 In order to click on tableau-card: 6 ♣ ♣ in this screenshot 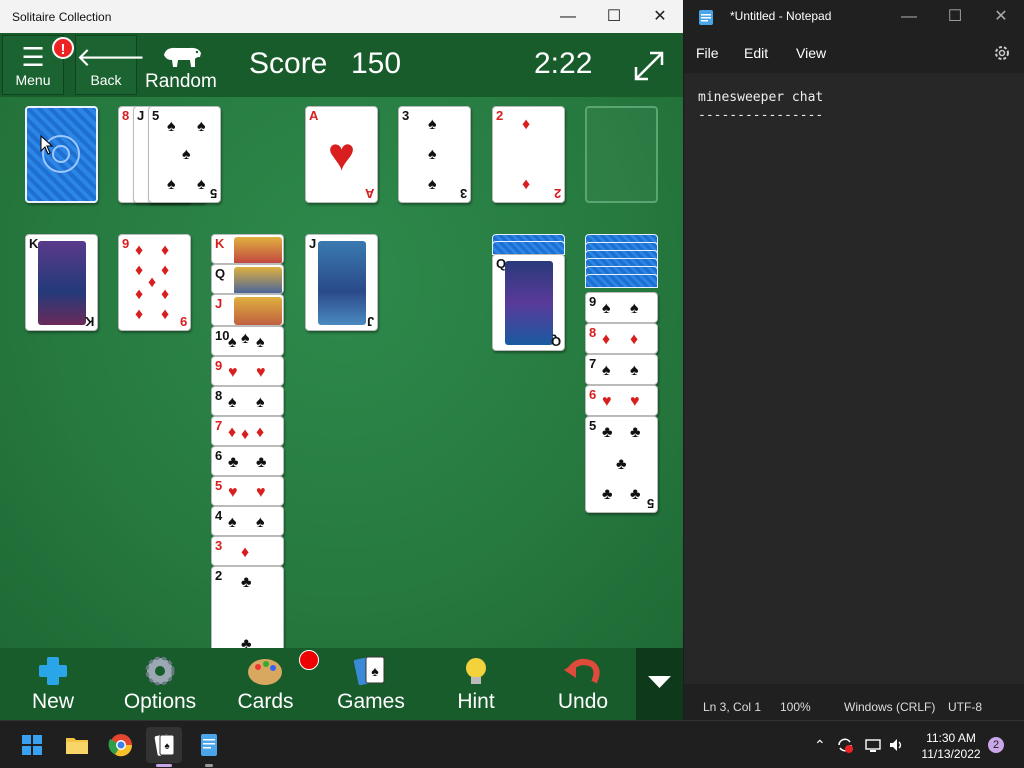, I will do `click(247, 461)`.